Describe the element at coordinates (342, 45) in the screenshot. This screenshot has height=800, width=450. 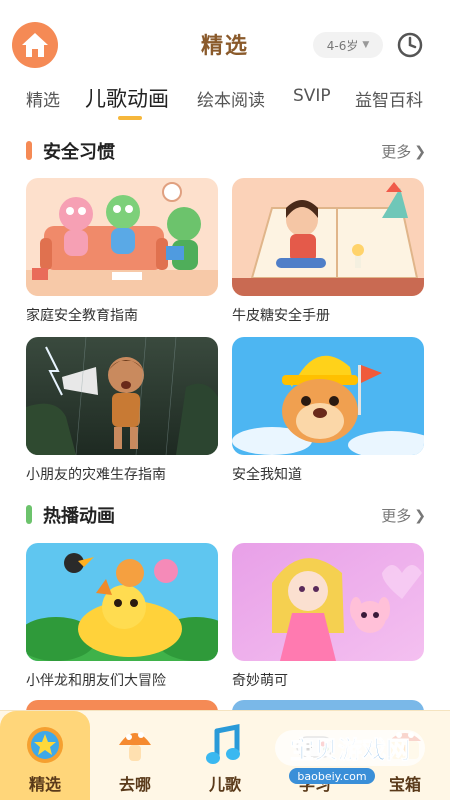
I see `age-label: 4-6岁` at that location.